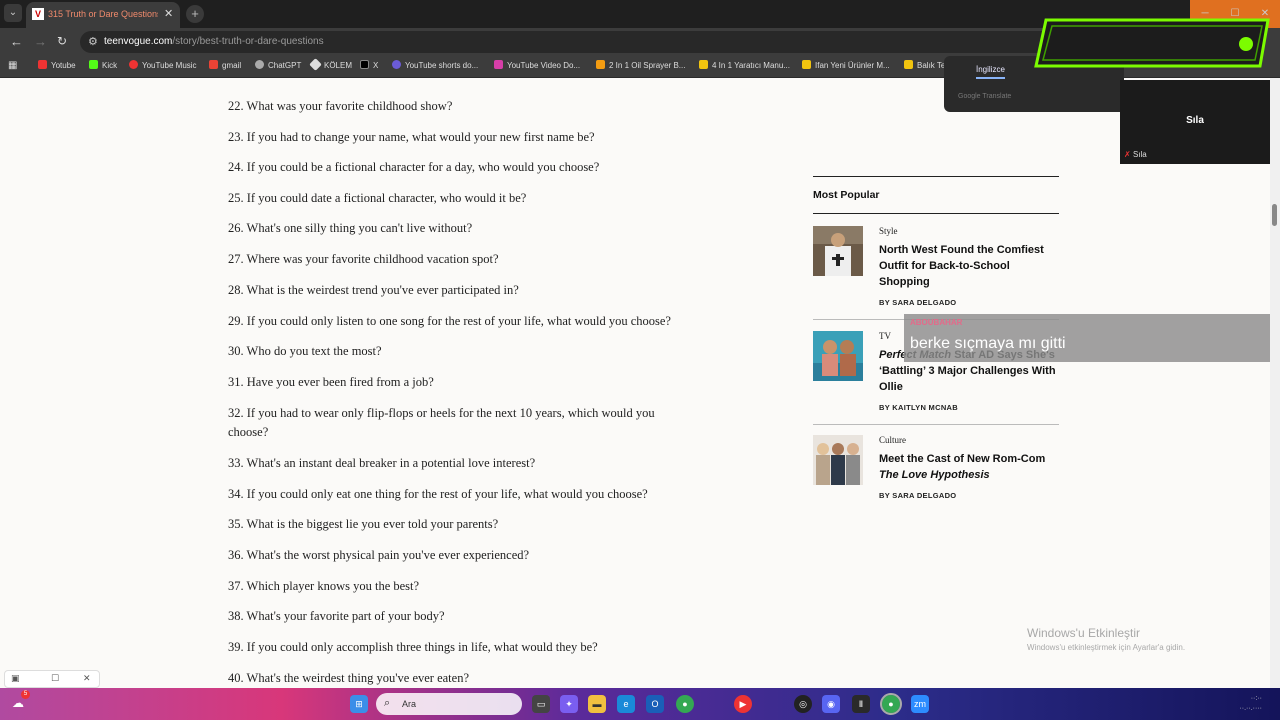 The image size is (1280, 720). I want to click on reload-icon: ↻, so click(62, 41).